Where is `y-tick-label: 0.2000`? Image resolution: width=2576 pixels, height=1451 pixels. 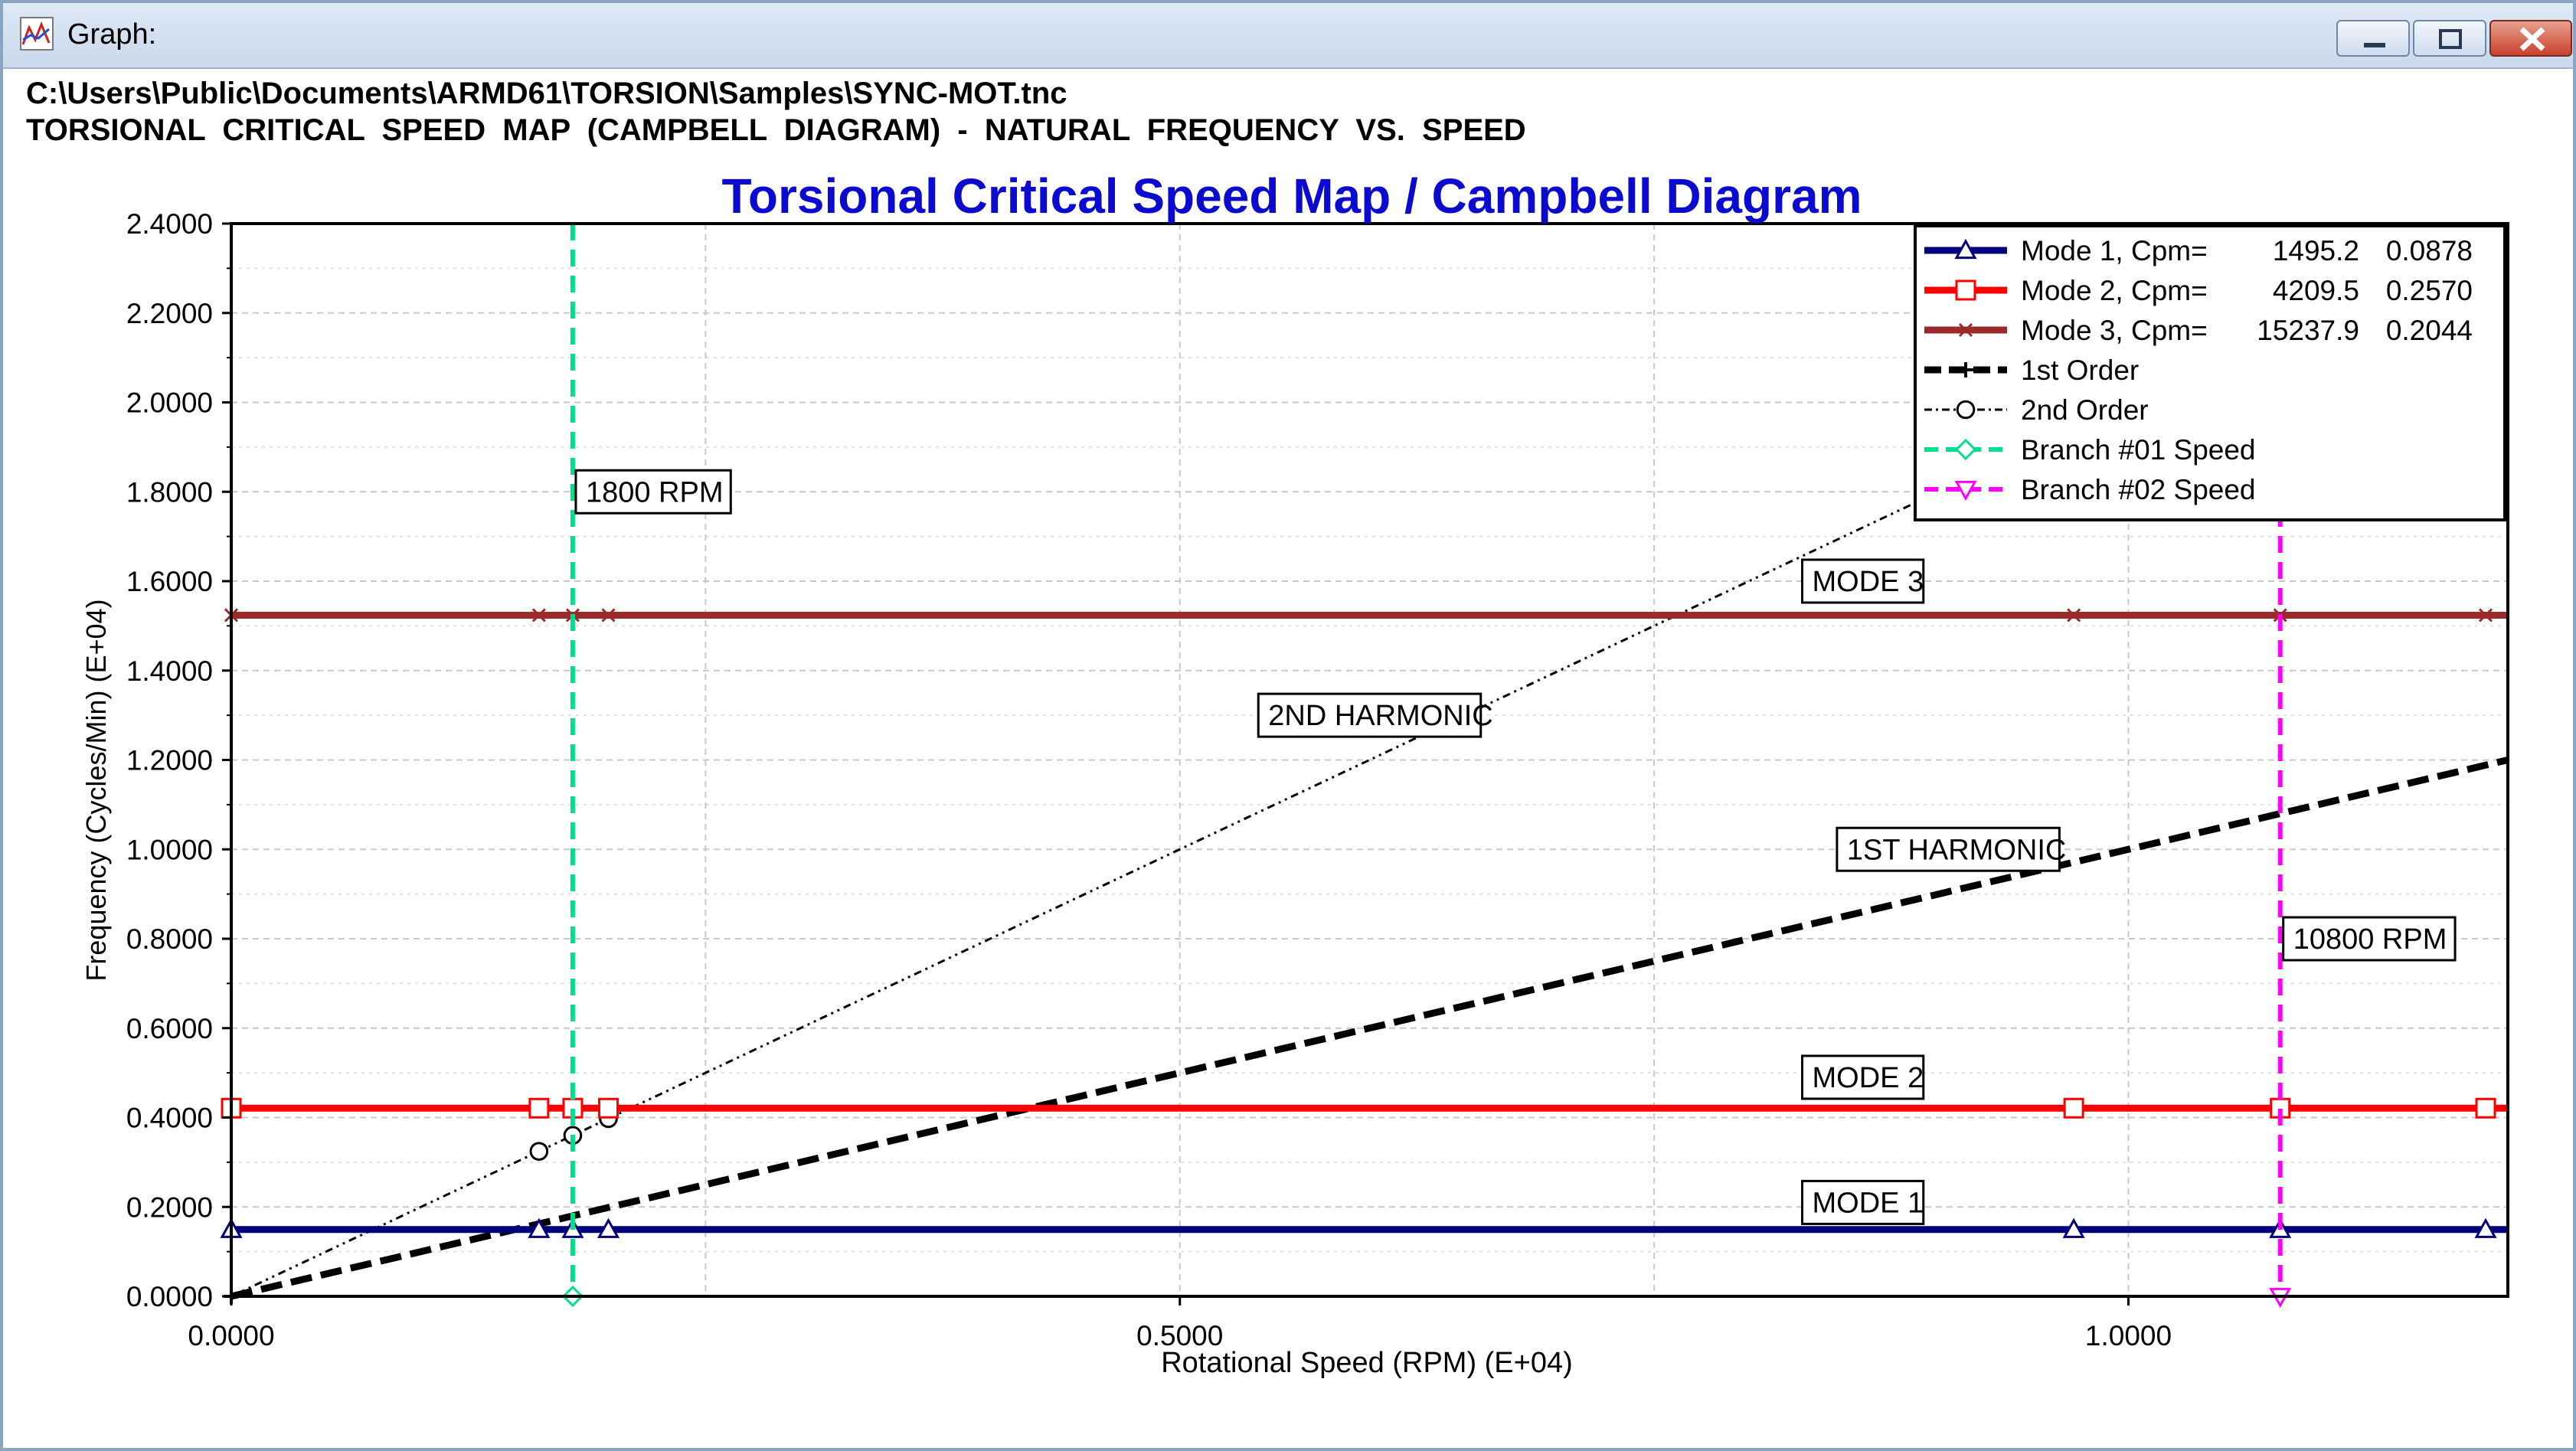
y-tick-label: 0.2000 is located at coordinates (169, 1207).